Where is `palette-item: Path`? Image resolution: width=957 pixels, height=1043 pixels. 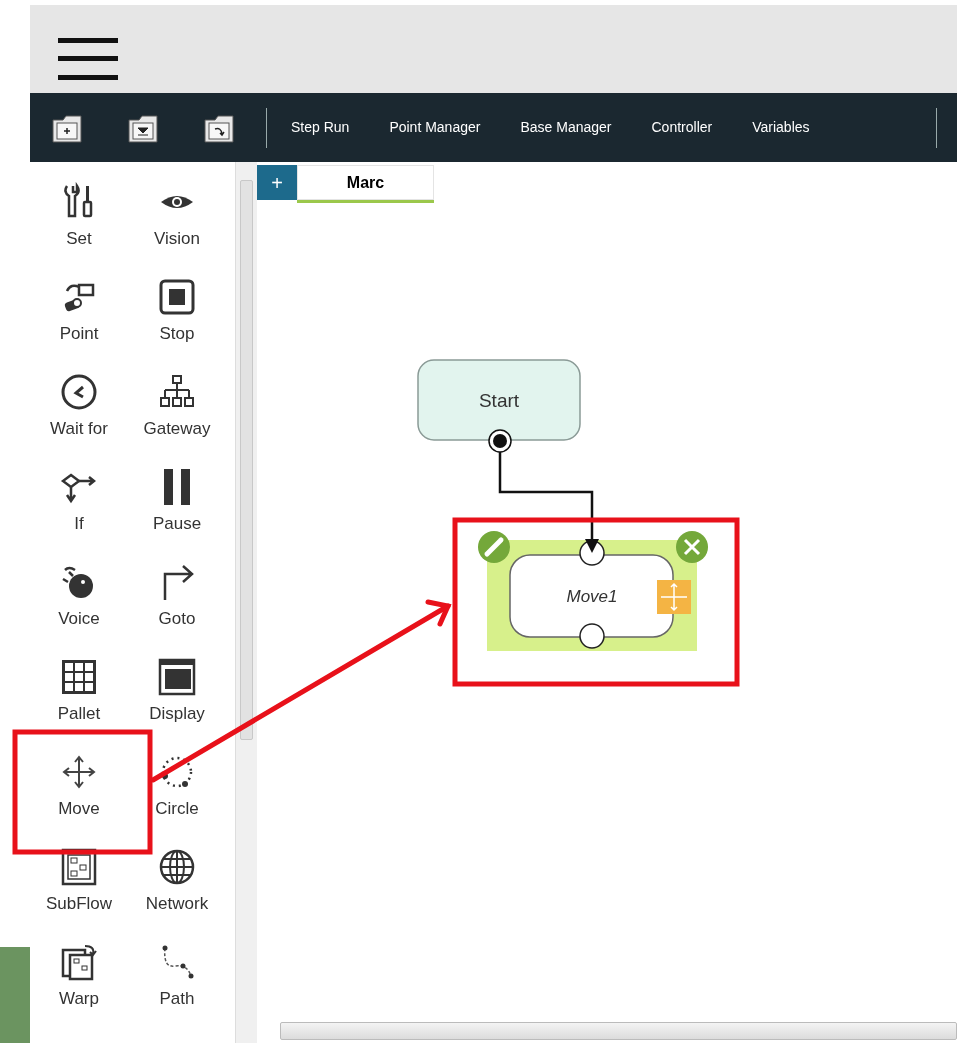 palette-item: Path is located at coordinates (177, 982).